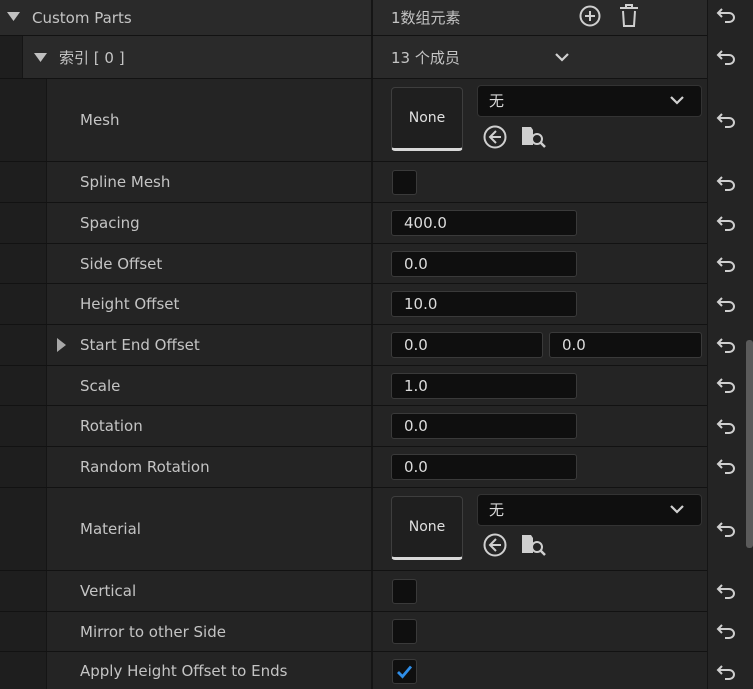 The height and width of the screenshot is (689, 753). What do you see at coordinates (467, 345) in the screenshot?
I see `start-offset-input: 0.0` at bounding box center [467, 345].